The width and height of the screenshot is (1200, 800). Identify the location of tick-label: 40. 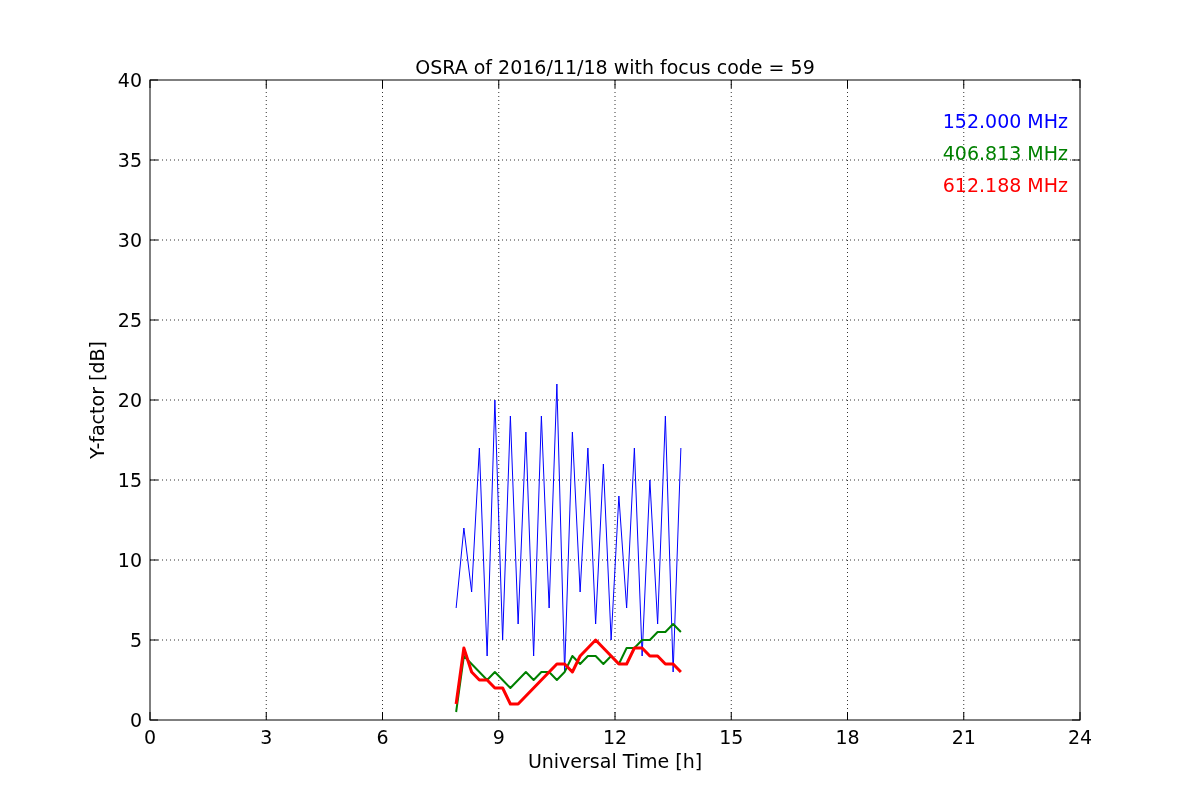
(129, 80).